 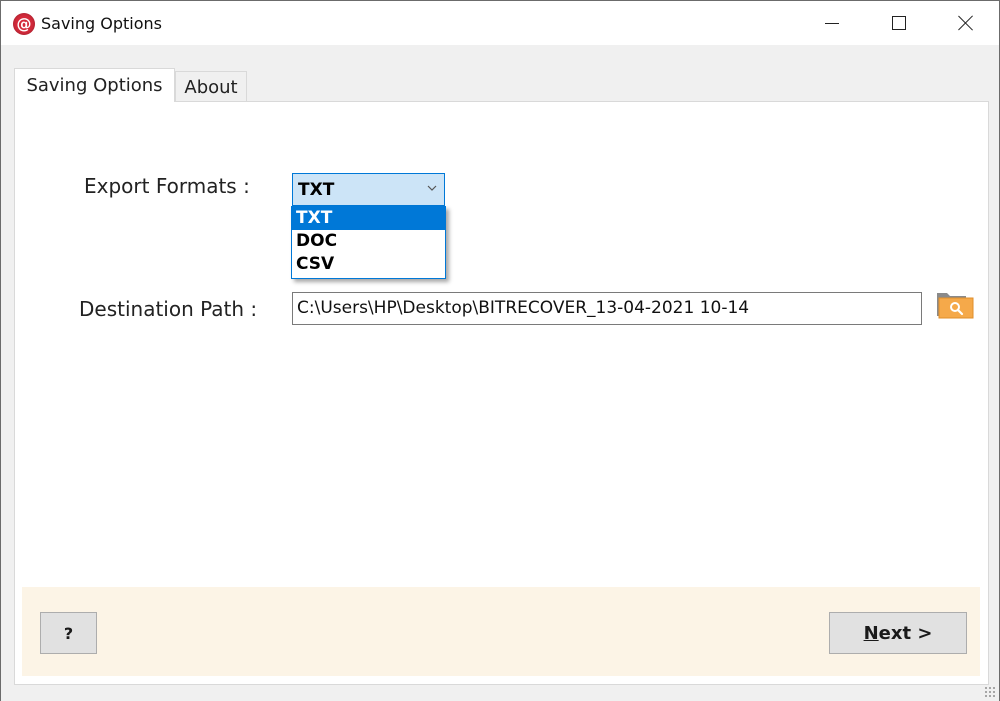 What do you see at coordinates (24, 24) in the screenshot?
I see `at-sign-icon: @` at bounding box center [24, 24].